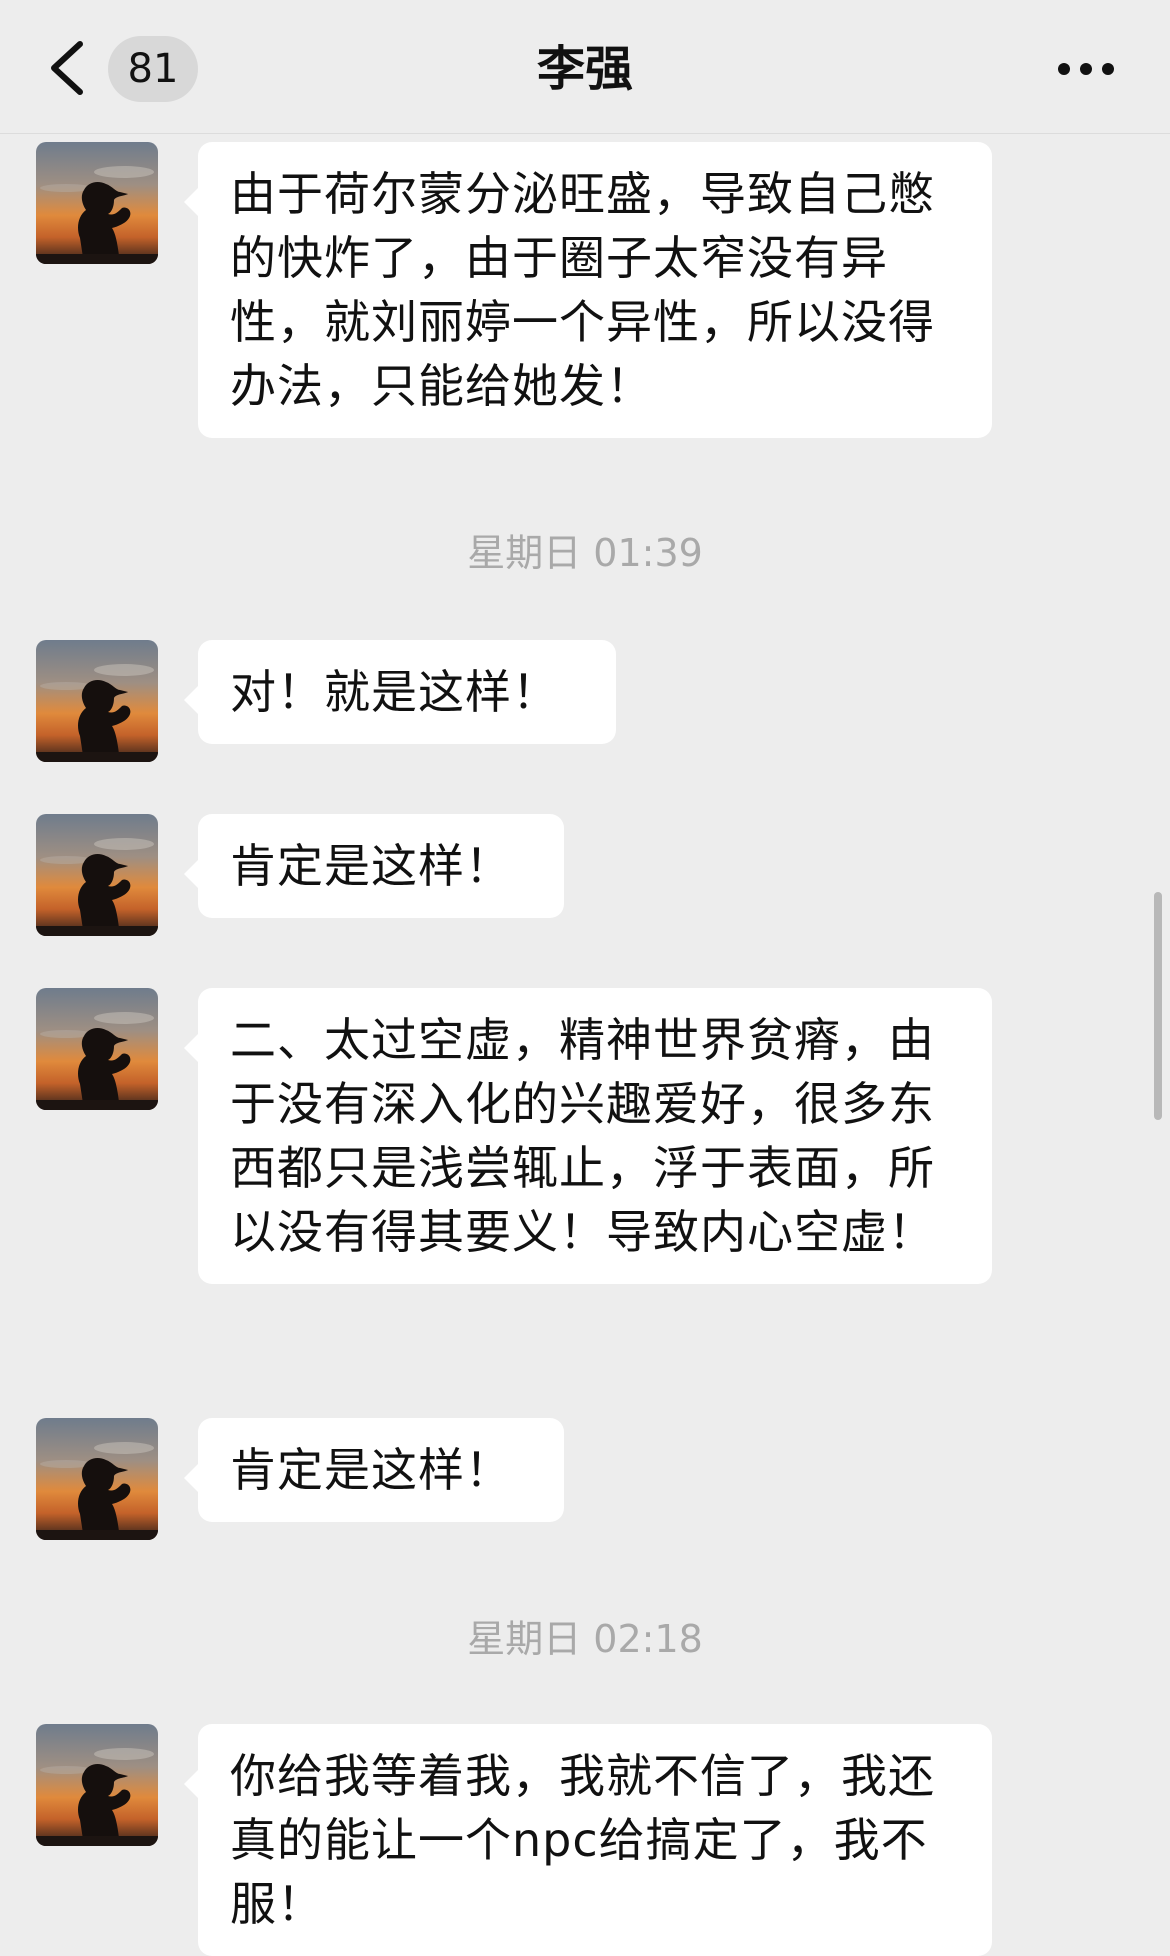  I want to click on chat-title: 李强, so click(584, 69).